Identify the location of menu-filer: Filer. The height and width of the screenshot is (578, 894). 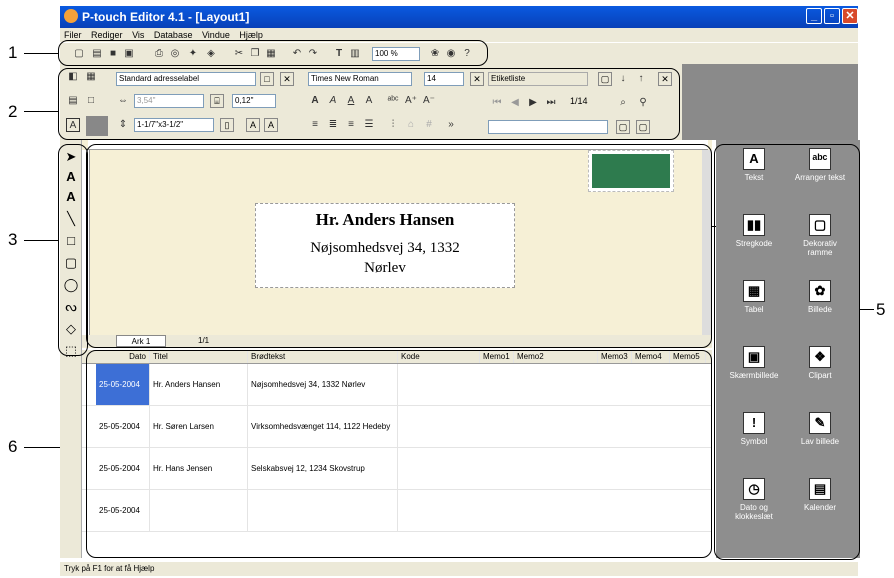
(73, 35).